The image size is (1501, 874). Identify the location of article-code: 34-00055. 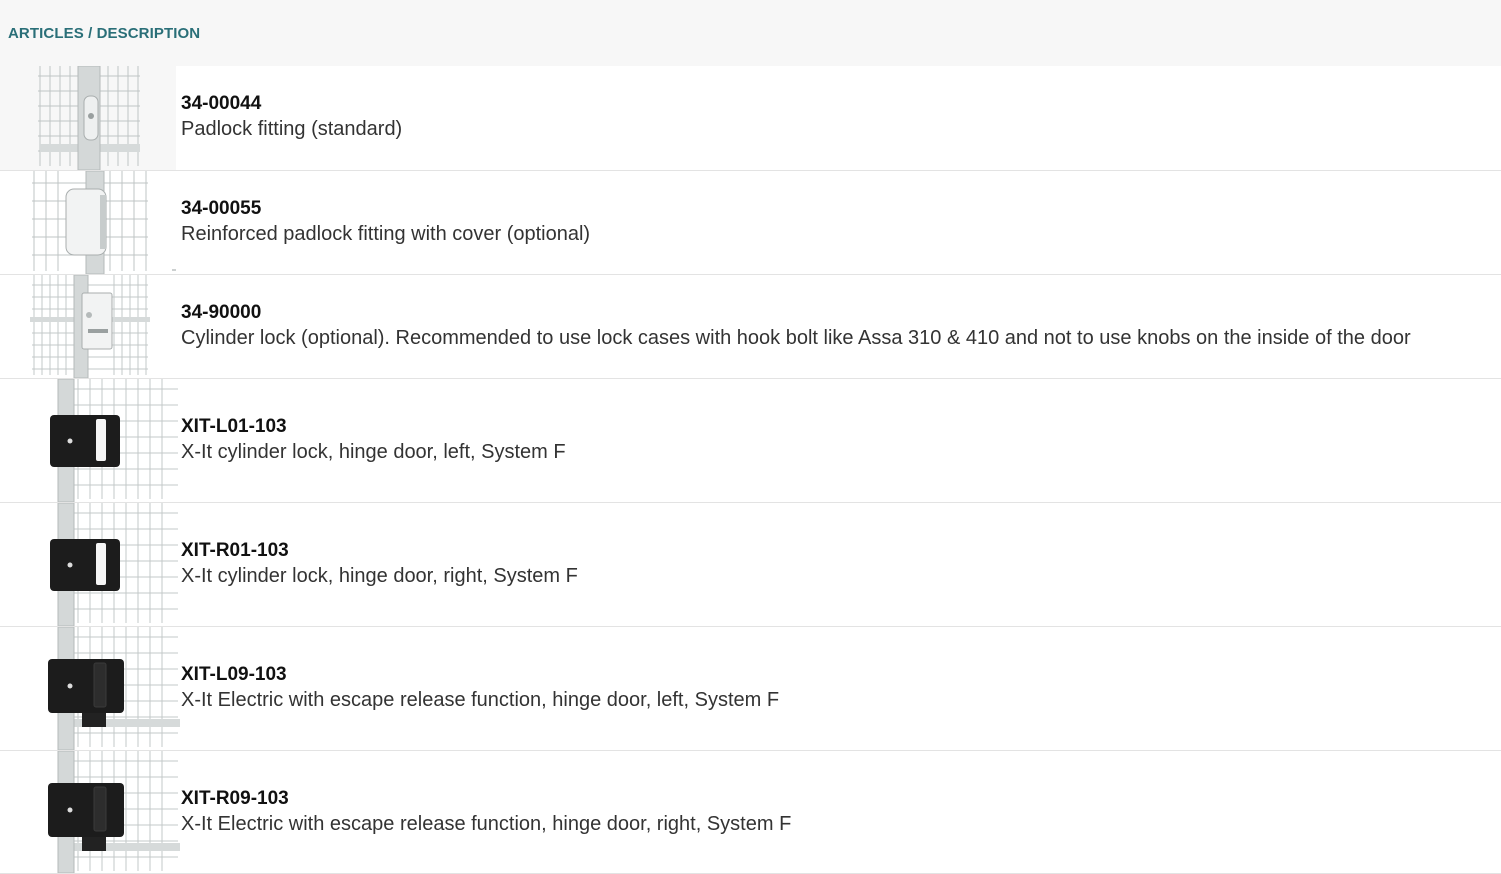
(221, 208).